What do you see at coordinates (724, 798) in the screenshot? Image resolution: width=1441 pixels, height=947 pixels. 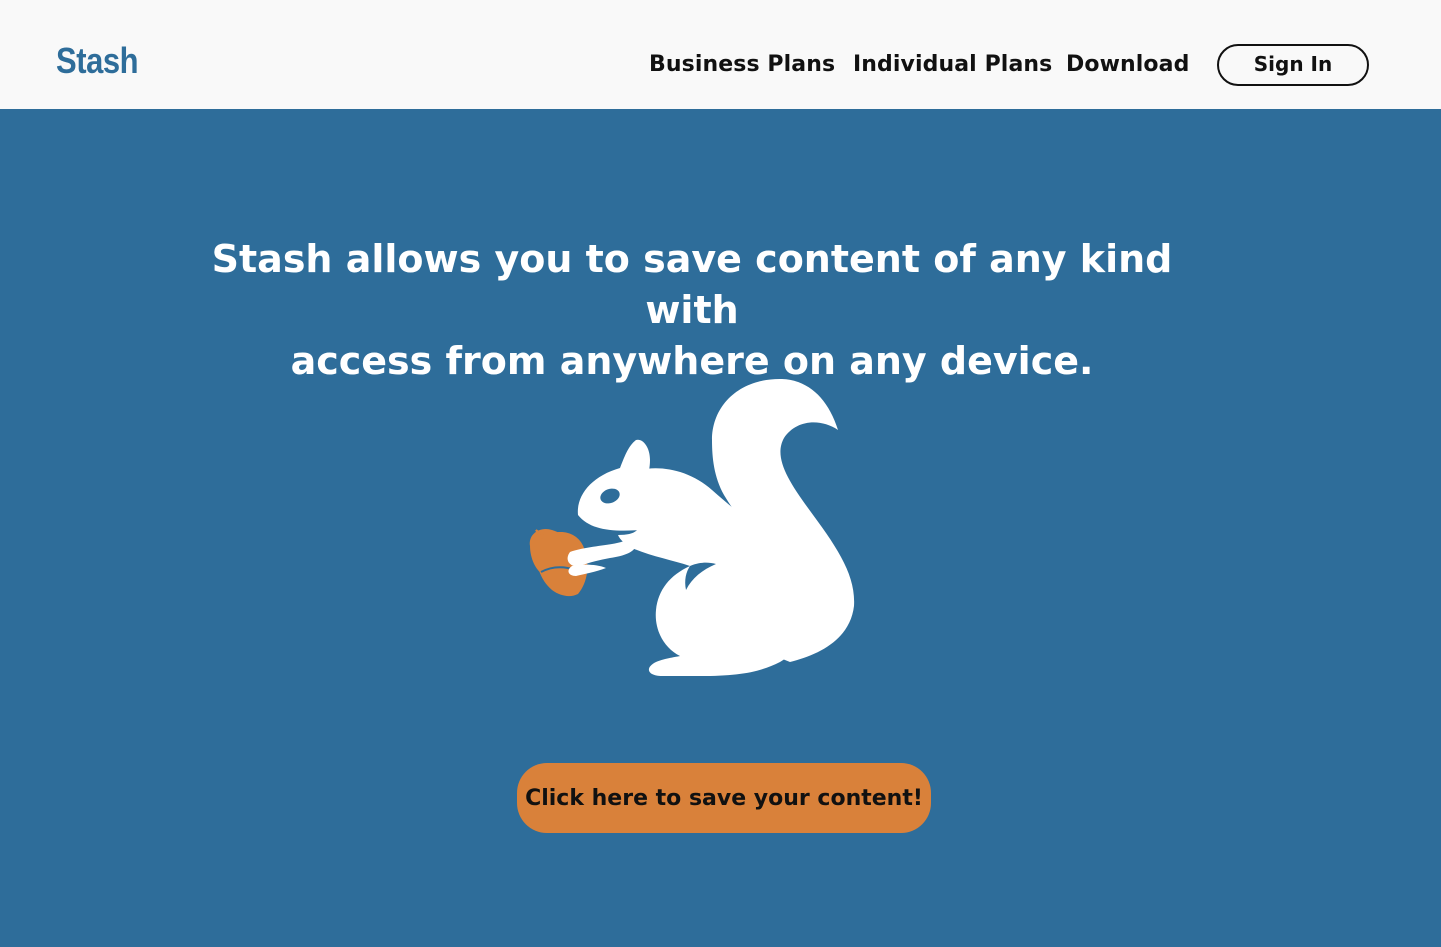 I see `save-content-button: Click here to save your content!` at bounding box center [724, 798].